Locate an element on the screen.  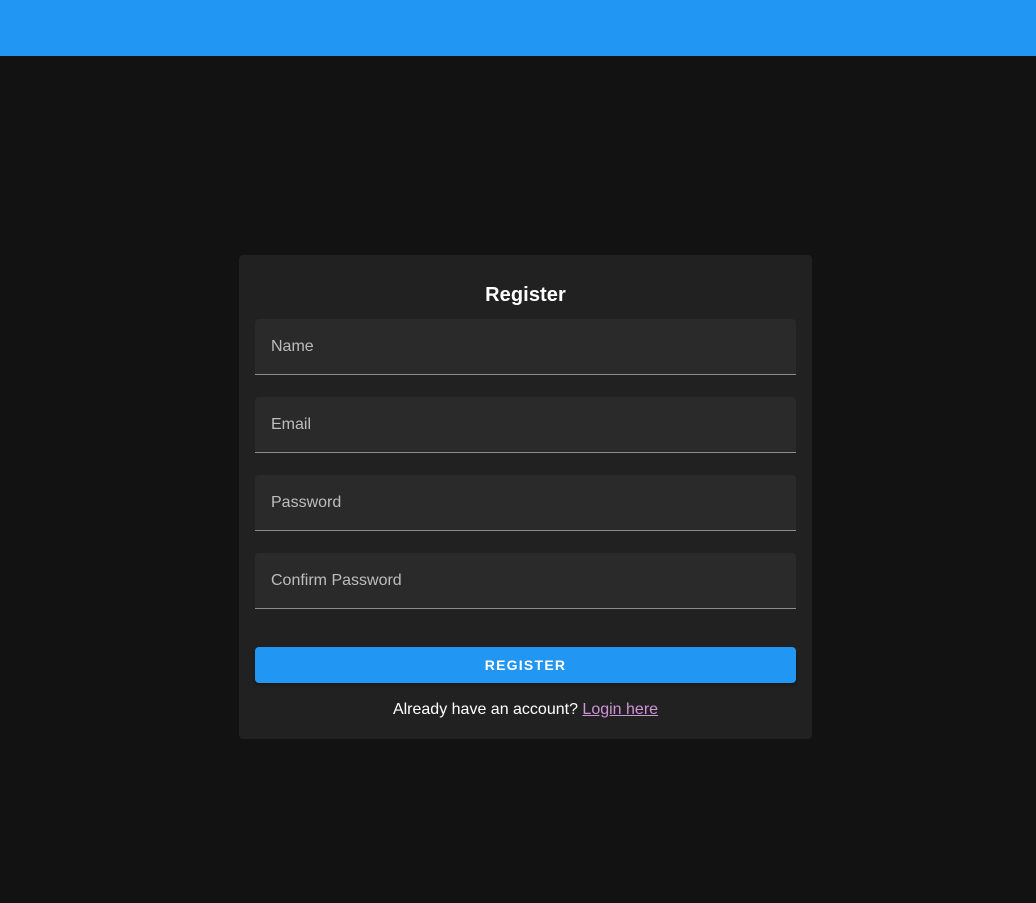
login-link: Login here is located at coordinates (620, 709).